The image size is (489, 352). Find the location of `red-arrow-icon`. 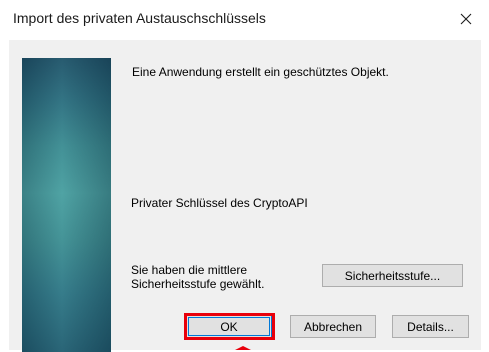

red-arrow-icon is located at coordinates (243, 348).